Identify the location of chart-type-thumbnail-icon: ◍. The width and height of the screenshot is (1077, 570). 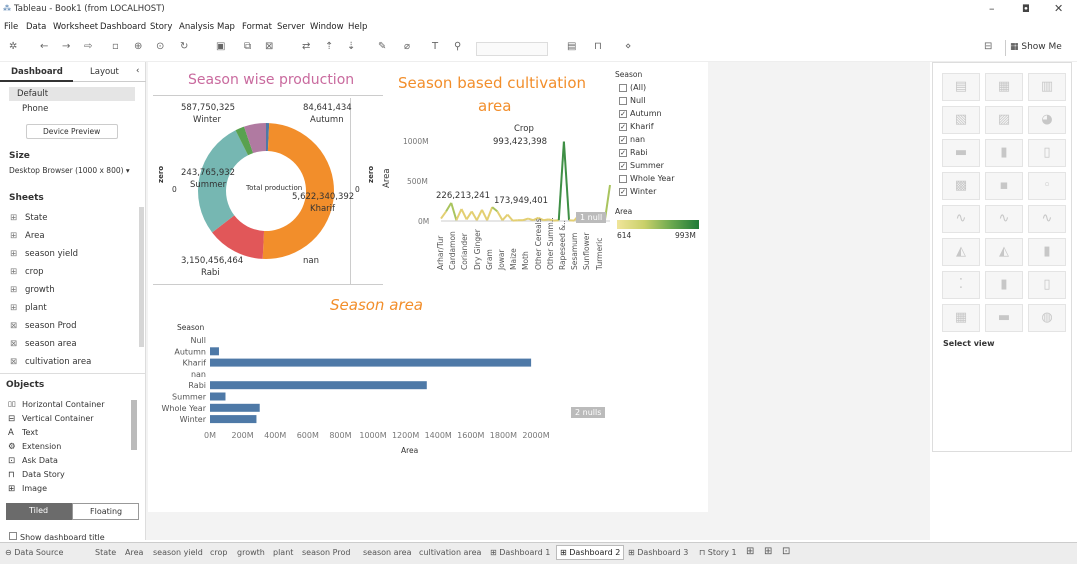
(1047, 318).